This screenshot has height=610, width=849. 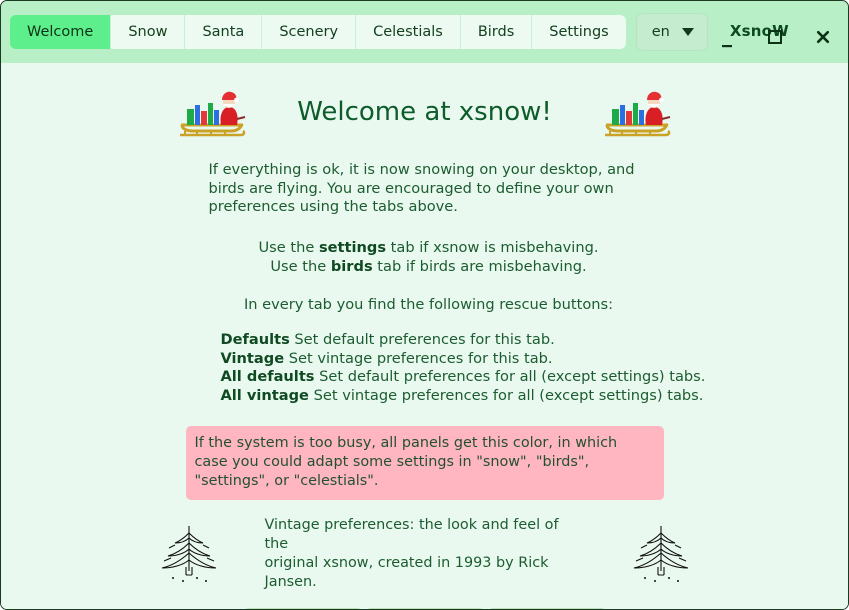 What do you see at coordinates (727, 37) in the screenshot?
I see `minimize-button` at bounding box center [727, 37].